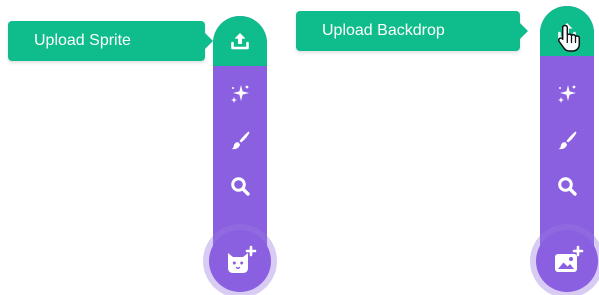 The height and width of the screenshot is (295, 599). I want to click on upload-sprite-tooltip: Upload Sprite, so click(110, 41).